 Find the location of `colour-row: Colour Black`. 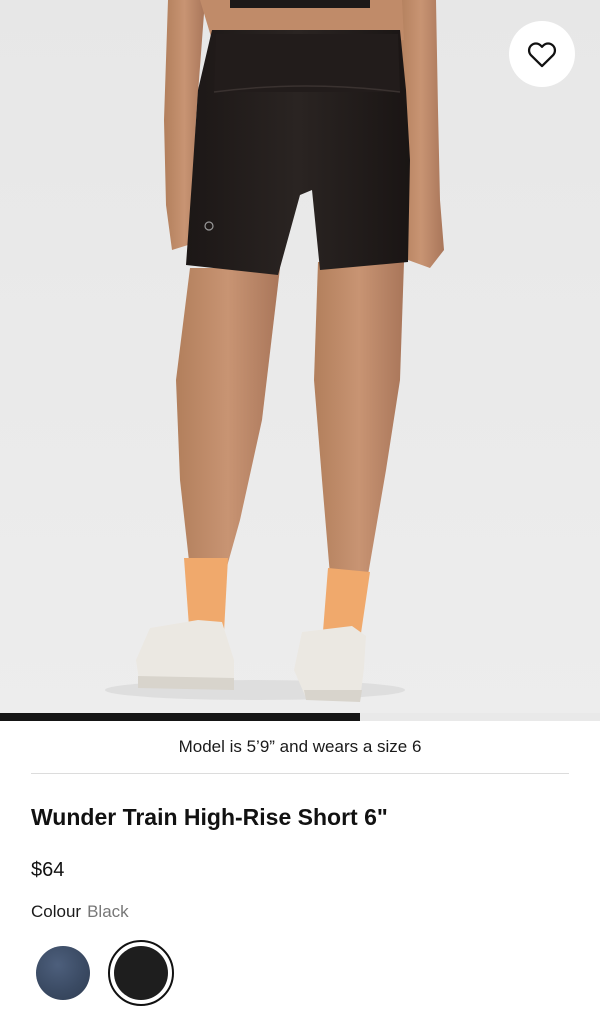

colour-row: Colour Black is located at coordinates (80, 912).